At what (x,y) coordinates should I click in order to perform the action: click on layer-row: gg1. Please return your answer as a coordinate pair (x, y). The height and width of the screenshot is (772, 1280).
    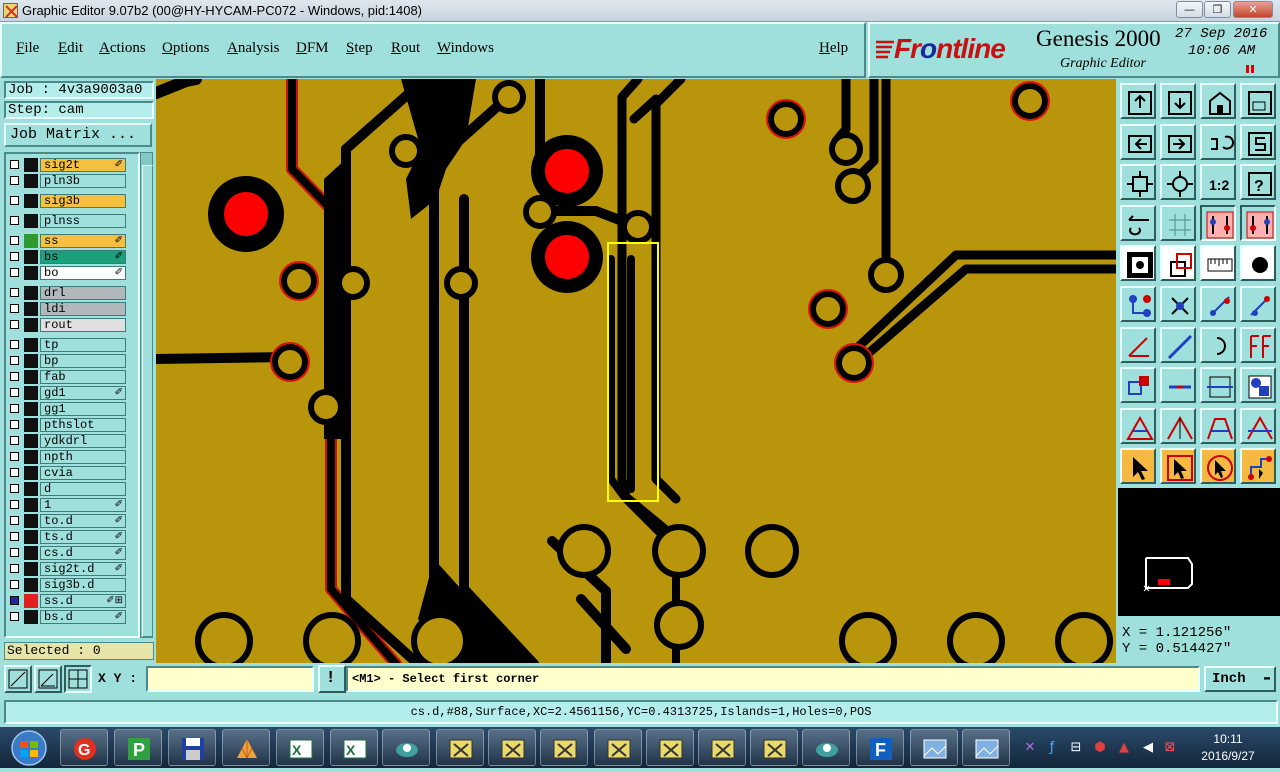
    Looking at the image, I should click on (68, 409).